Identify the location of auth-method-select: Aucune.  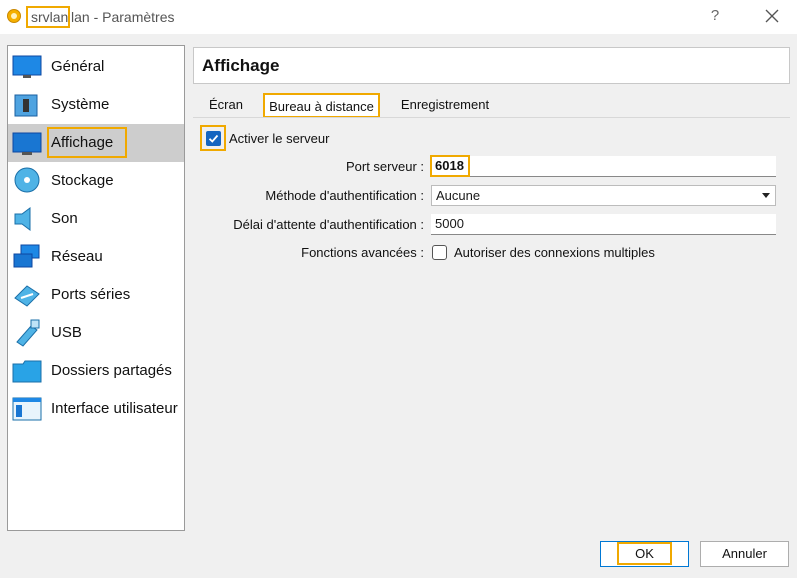
(603, 195).